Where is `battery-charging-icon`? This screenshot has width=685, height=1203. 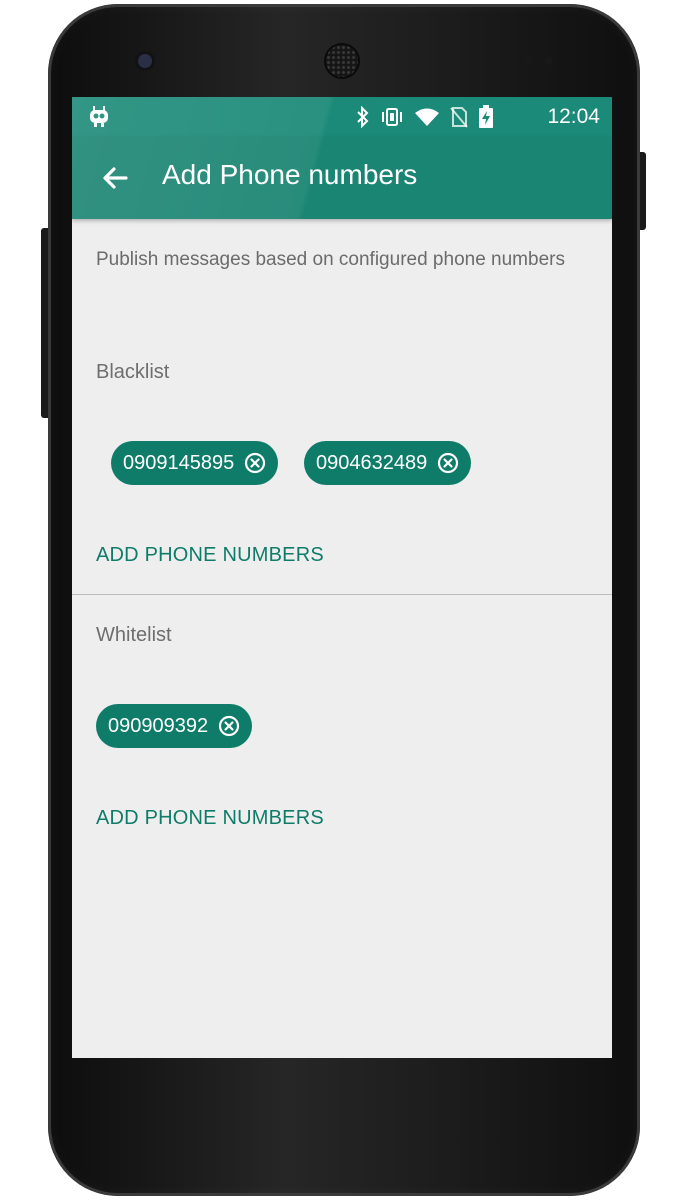 battery-charging-icon is located at coordinates (486, 116).